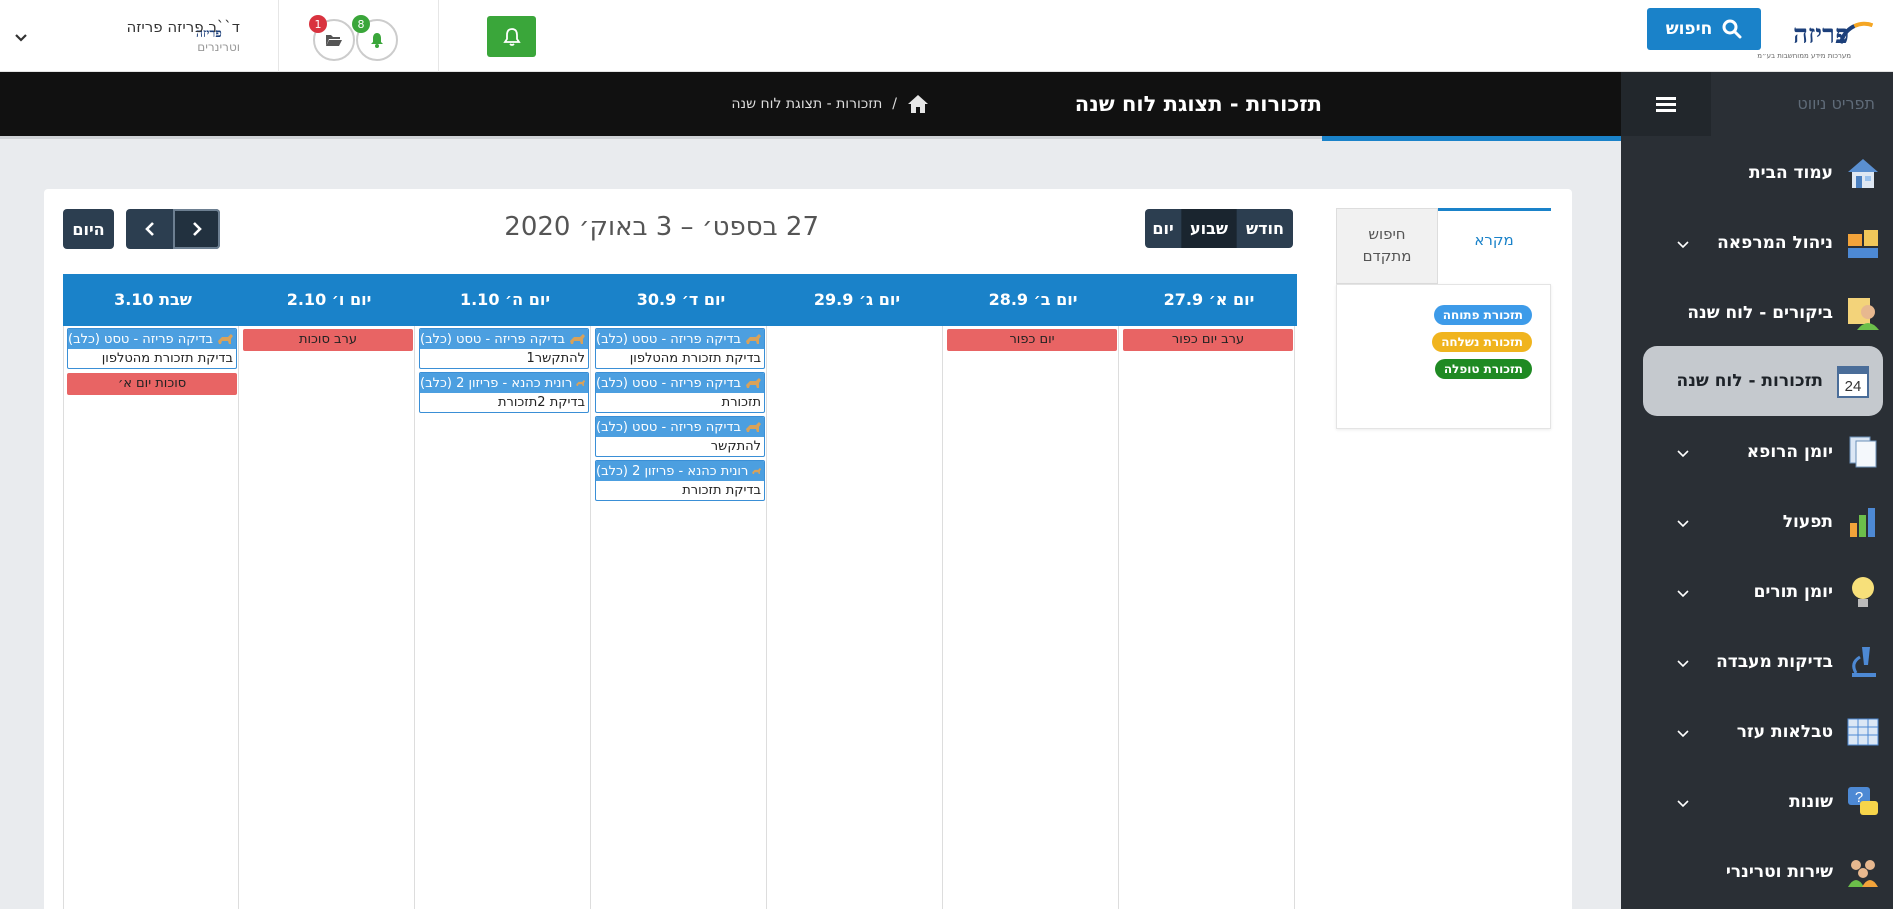  I want to click on view-day-button: יום, so click(1163, 228).